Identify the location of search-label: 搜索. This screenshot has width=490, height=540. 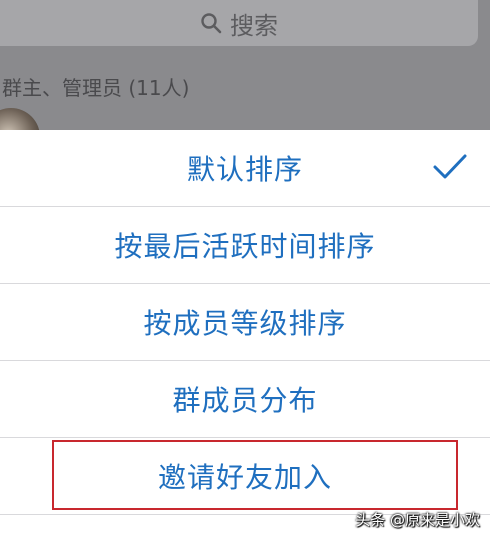
(254, 25).